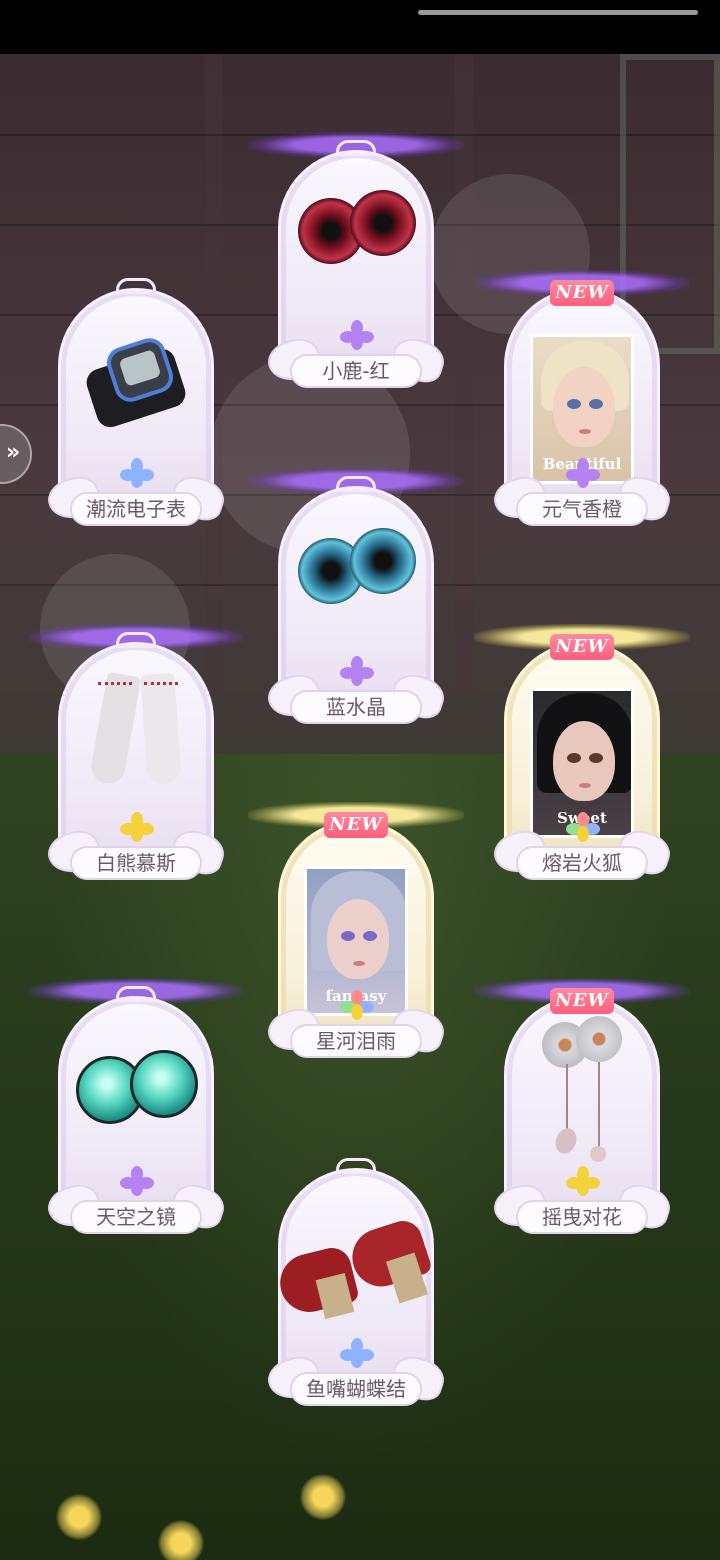 This screenshot has width=720, height=1560. Describe the element at coordinates (136, 863) in the screenshot. I see `item-name: 白熊慕斯` at that location.